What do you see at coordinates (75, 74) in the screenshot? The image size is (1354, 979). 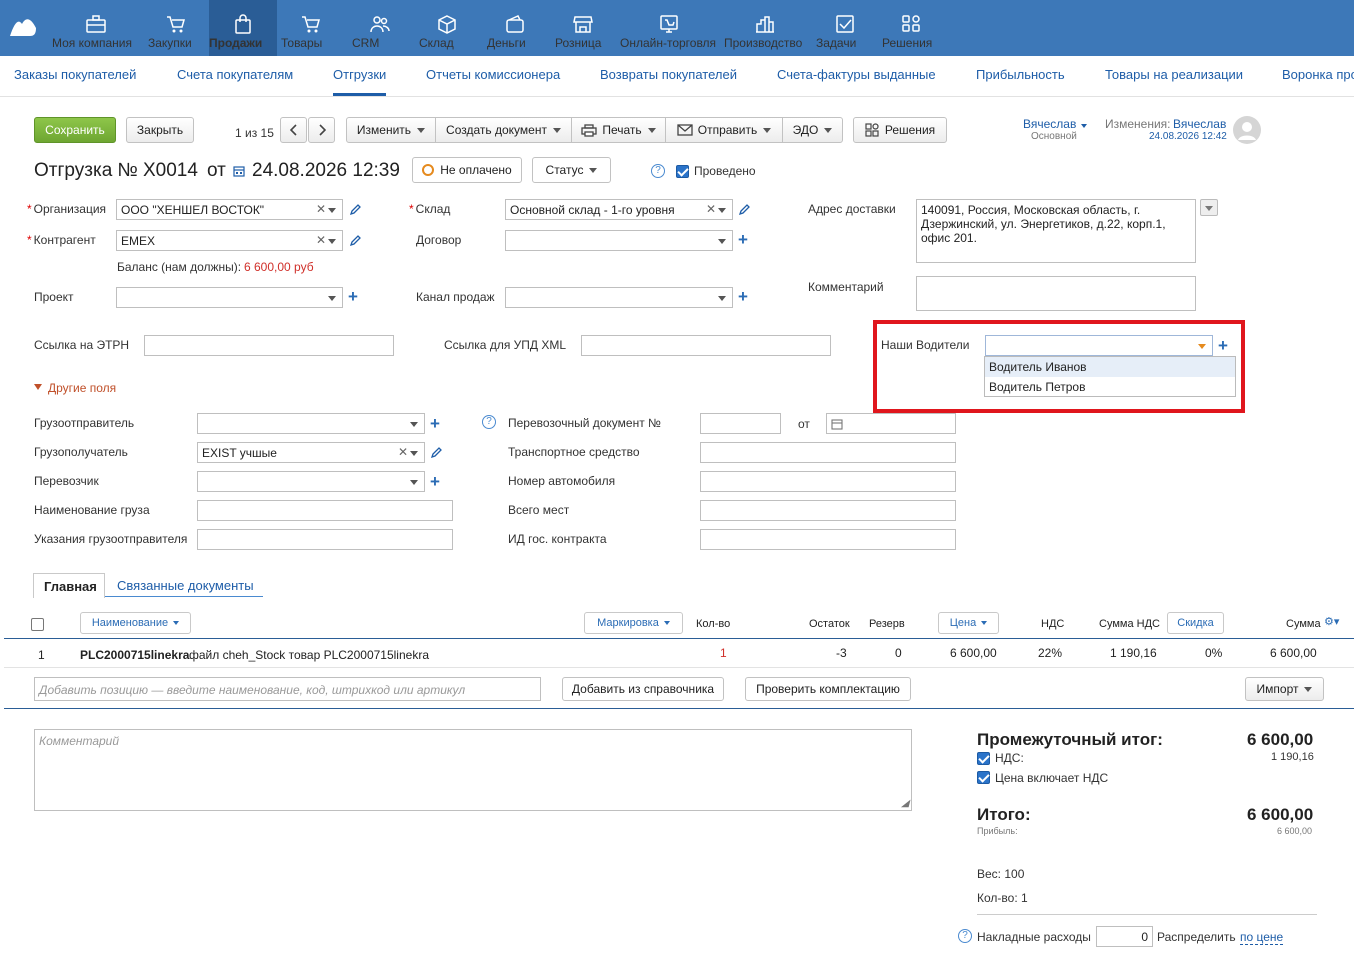 I see `subnav-customer-orders: Заказы покупателей` at bounding box center [75, 74].